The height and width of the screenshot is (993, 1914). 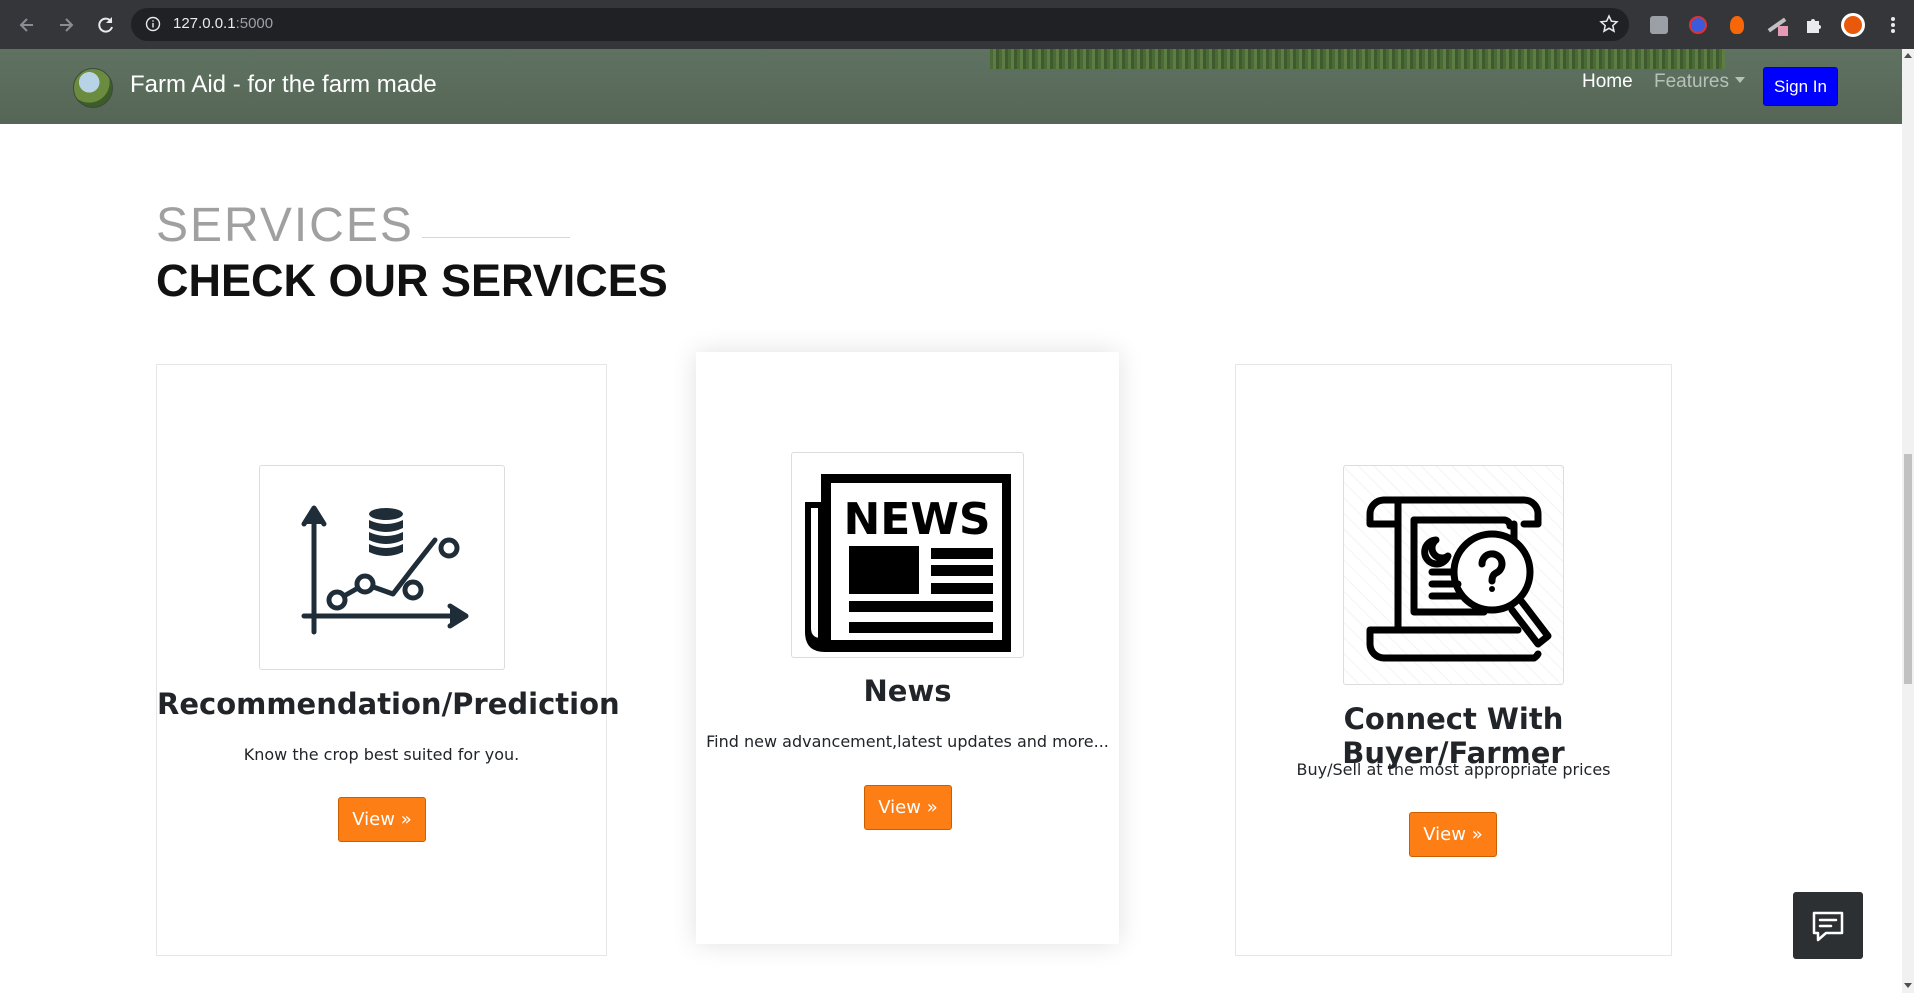 I want to click on nav-features-dropdown: Features, so click(x=1699, y=82).